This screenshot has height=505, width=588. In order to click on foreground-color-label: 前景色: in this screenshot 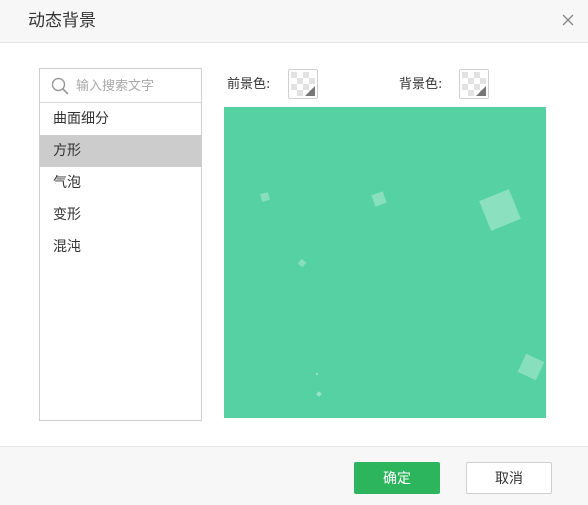, I will do `click(249, 84)`.